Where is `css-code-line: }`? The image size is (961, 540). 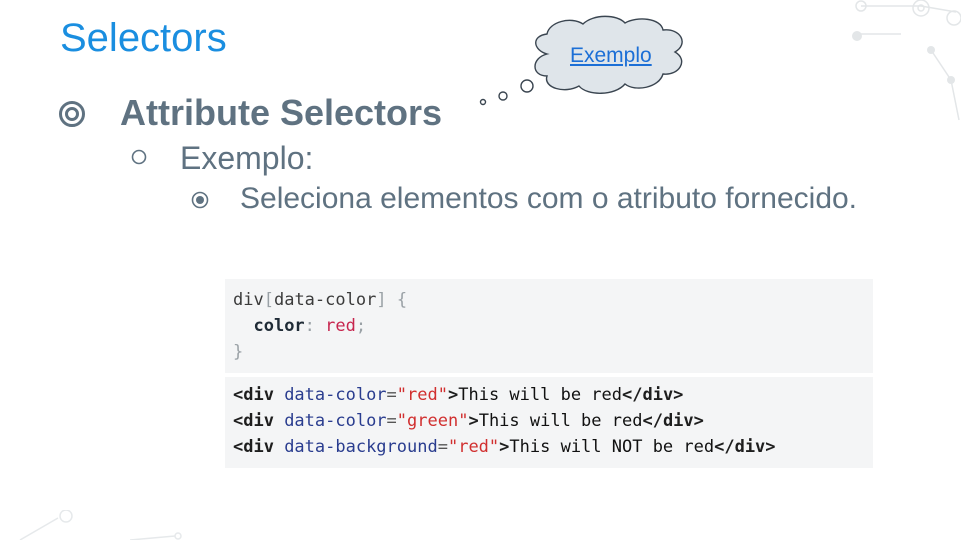 css-code-line: } is located at coordinates (238, 352).